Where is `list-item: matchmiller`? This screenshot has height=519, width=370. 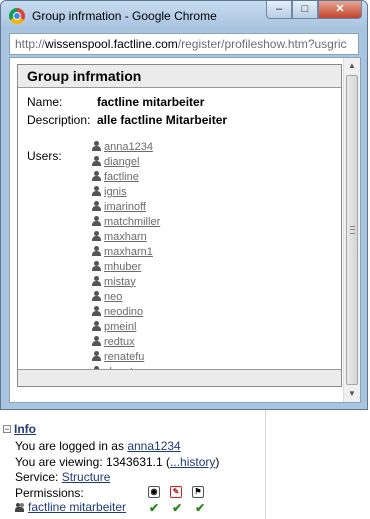
list-item: matchmiller is located at coordinates (126, 221).